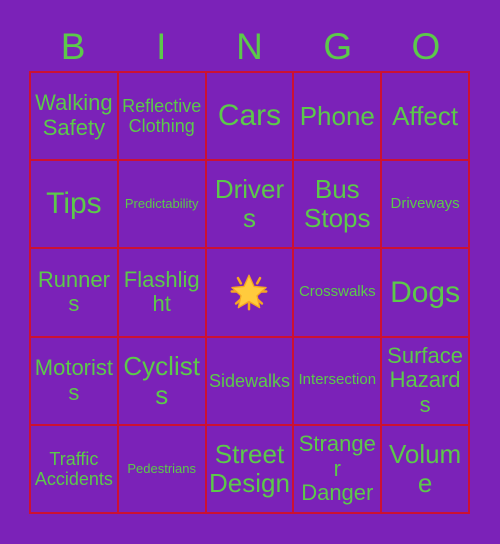 This screenshot has width=500, height=544. I want to click on bingo-cell: Bus Stops, so click(338, 205).